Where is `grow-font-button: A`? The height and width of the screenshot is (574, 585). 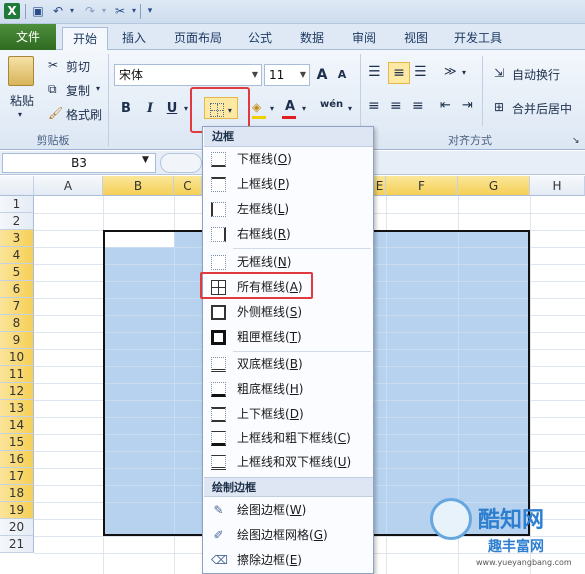
grow-font-button: A is located at coordinates (322, 75).